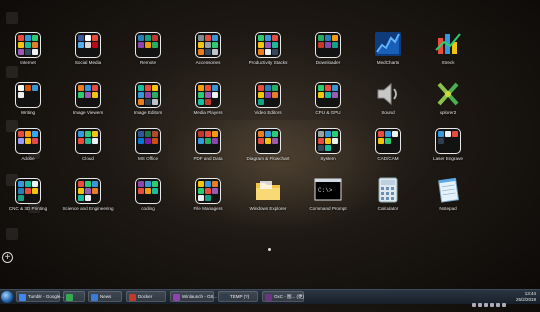 The width and height of the screenshot is (540, 312). I want to click on launcher-folder: Laser Engrave, so click(448, 147).